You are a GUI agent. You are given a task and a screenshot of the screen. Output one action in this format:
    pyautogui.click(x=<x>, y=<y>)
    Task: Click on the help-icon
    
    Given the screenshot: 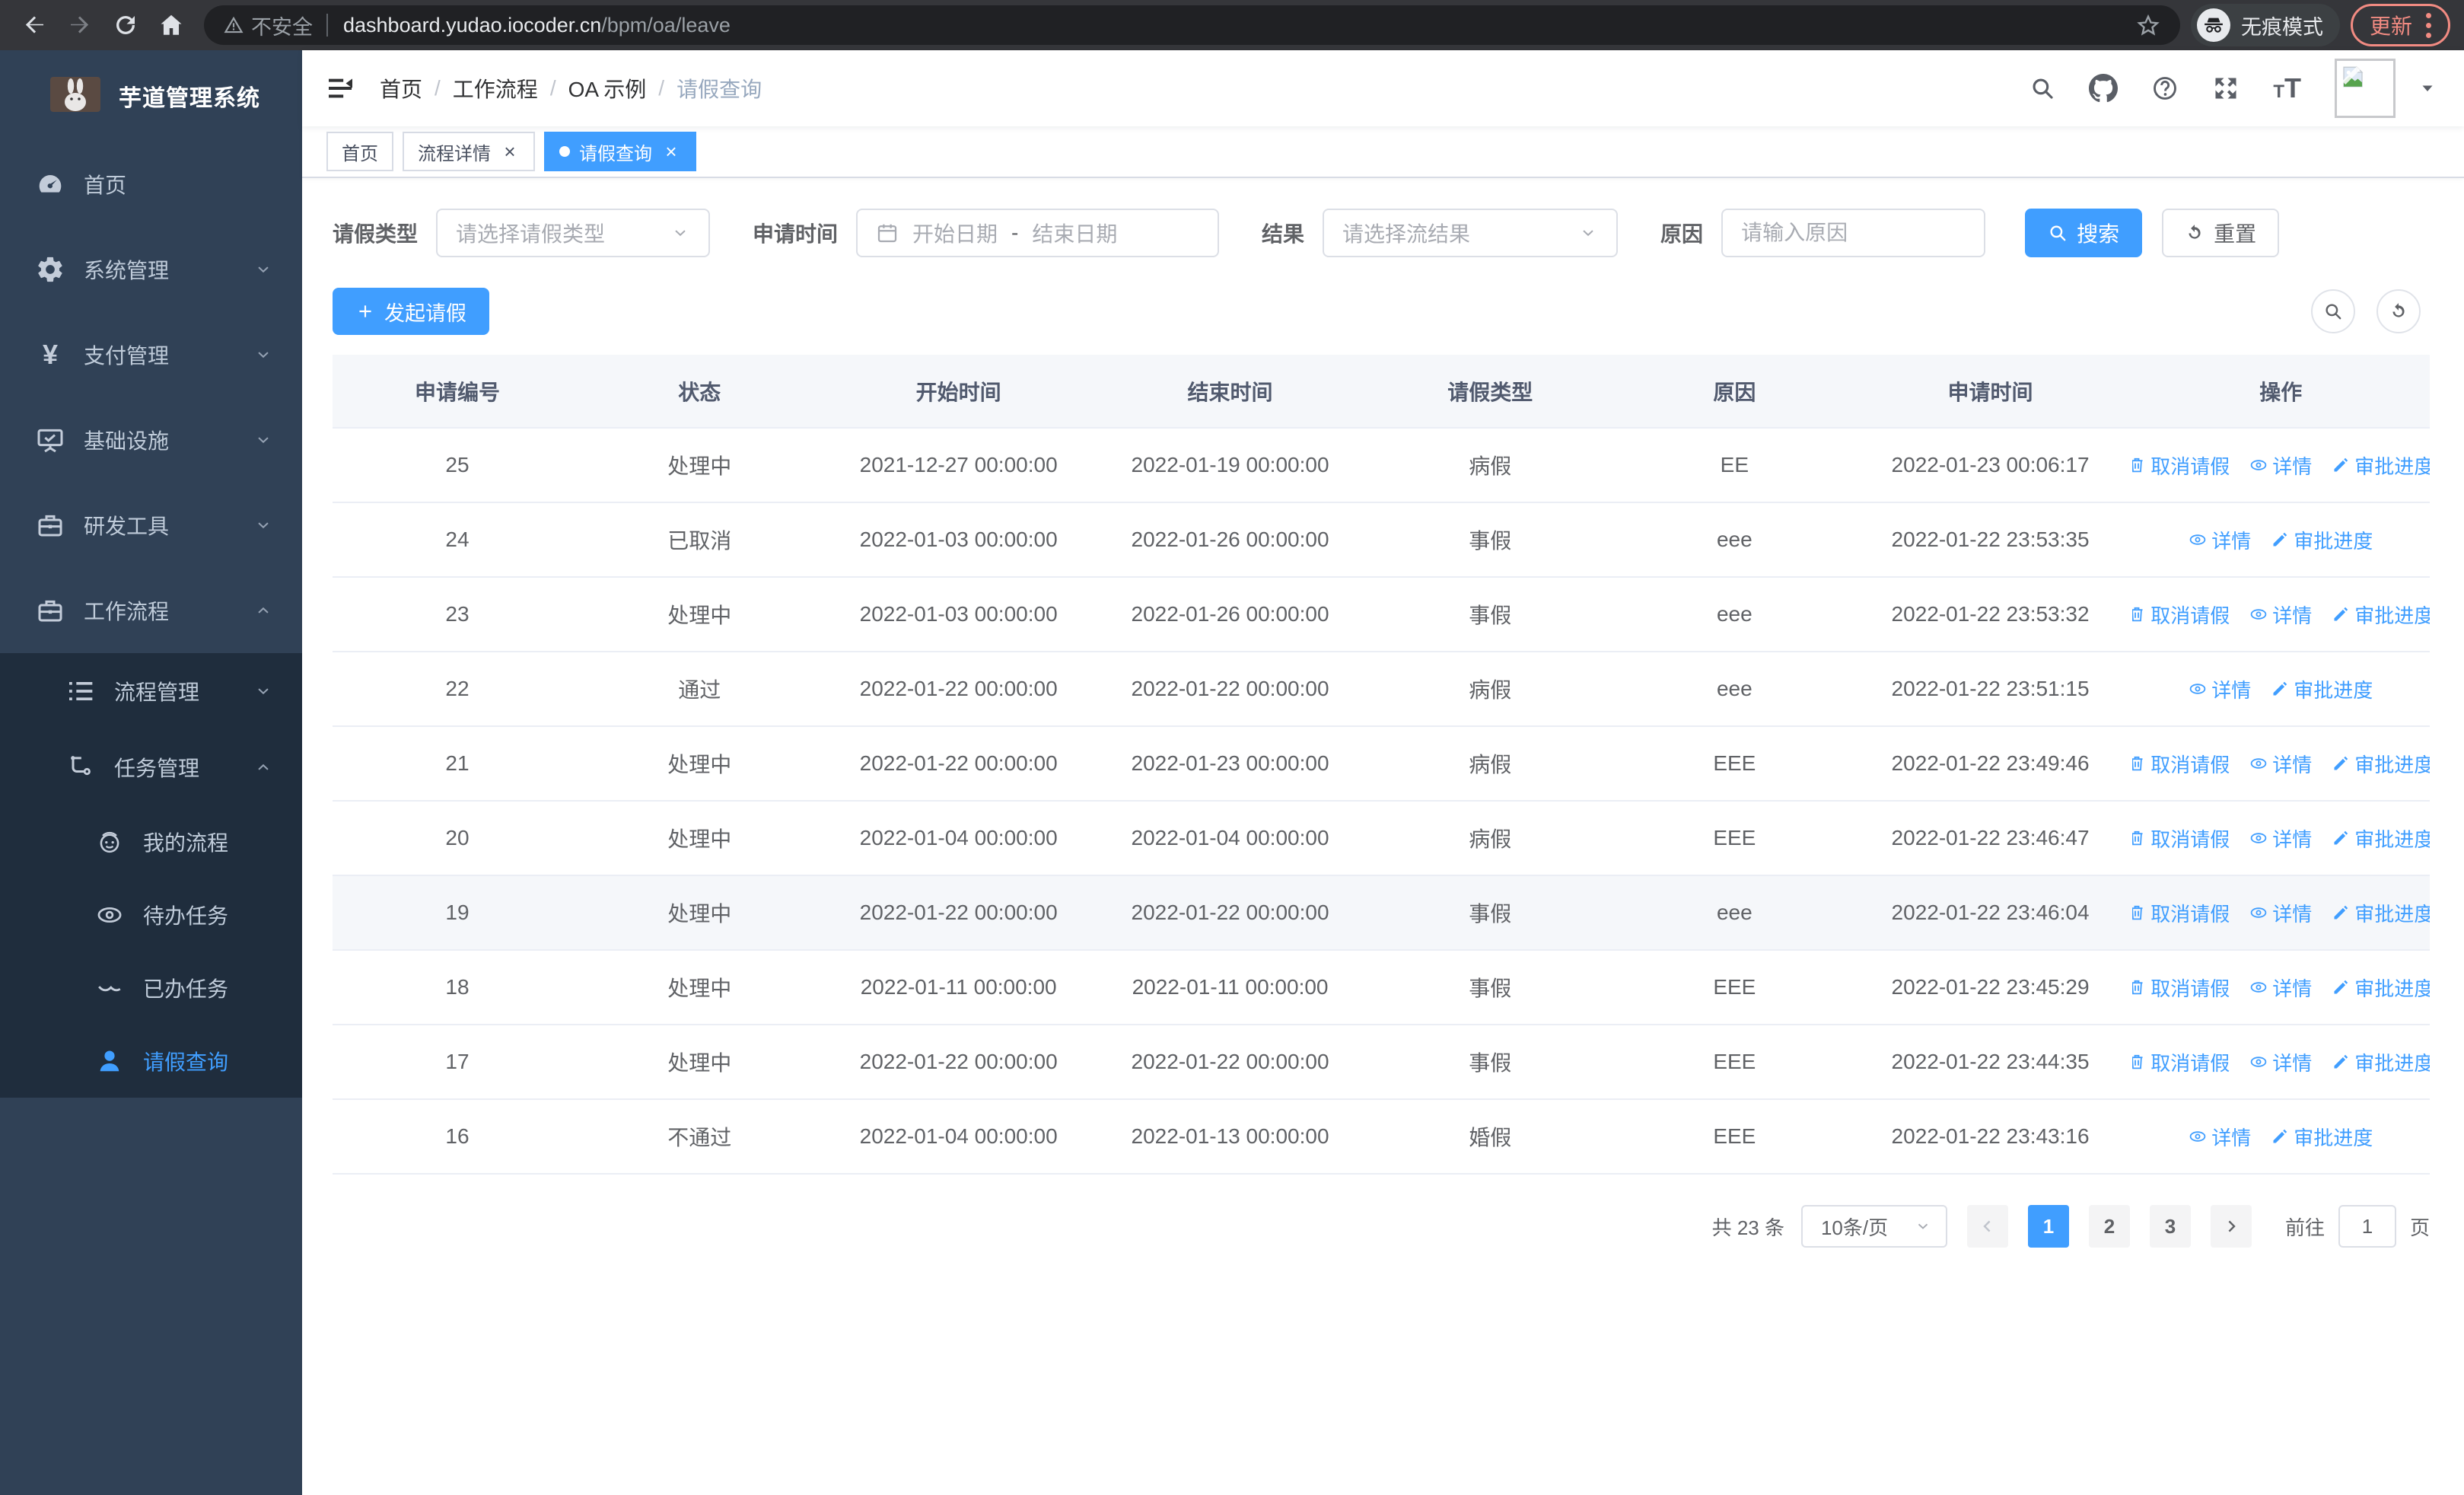 What is the action you would take?
    pyautogui.click(x=2165, y=89)
    